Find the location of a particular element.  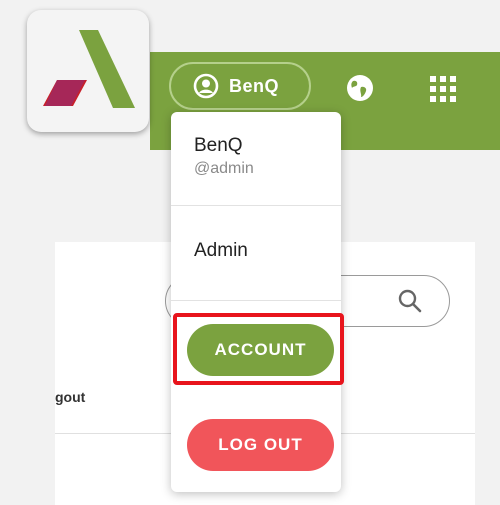

dropdown-display-name: BenQ is located at coordinates (218, 145).